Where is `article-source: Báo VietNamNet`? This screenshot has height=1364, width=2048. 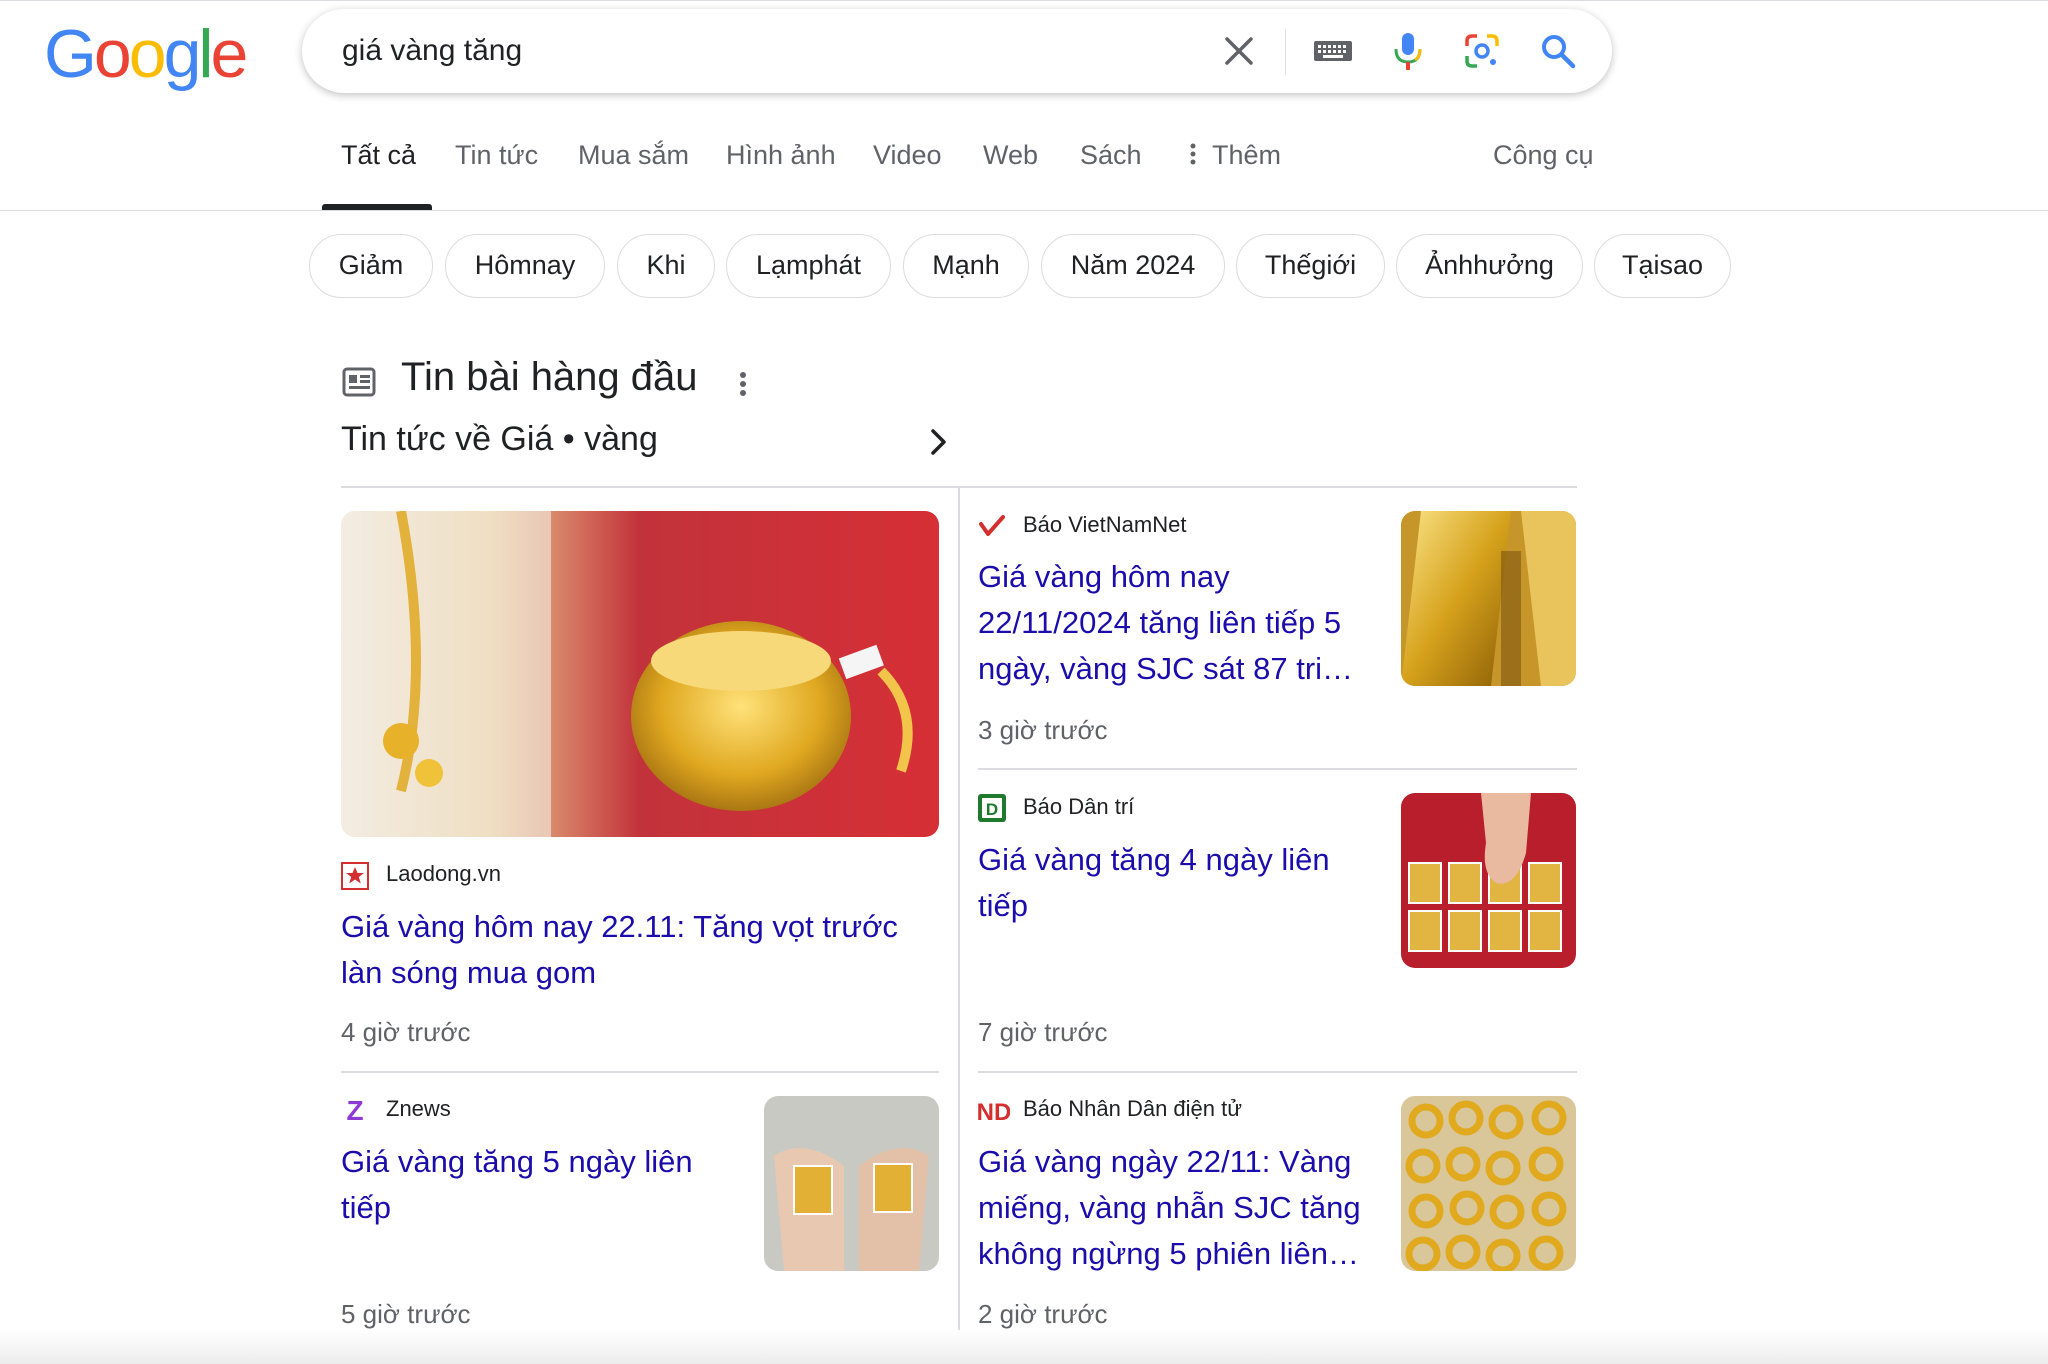
article-source: Báo VietNamNet is located at coordinates (1105, 524).